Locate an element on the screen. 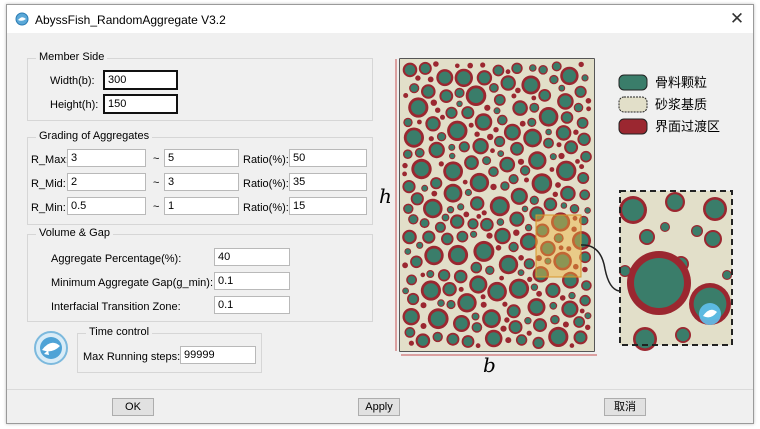 The width and height of the screenshot is (760, 429). r-mid-ratio-input is located at coordinates (328, 182).